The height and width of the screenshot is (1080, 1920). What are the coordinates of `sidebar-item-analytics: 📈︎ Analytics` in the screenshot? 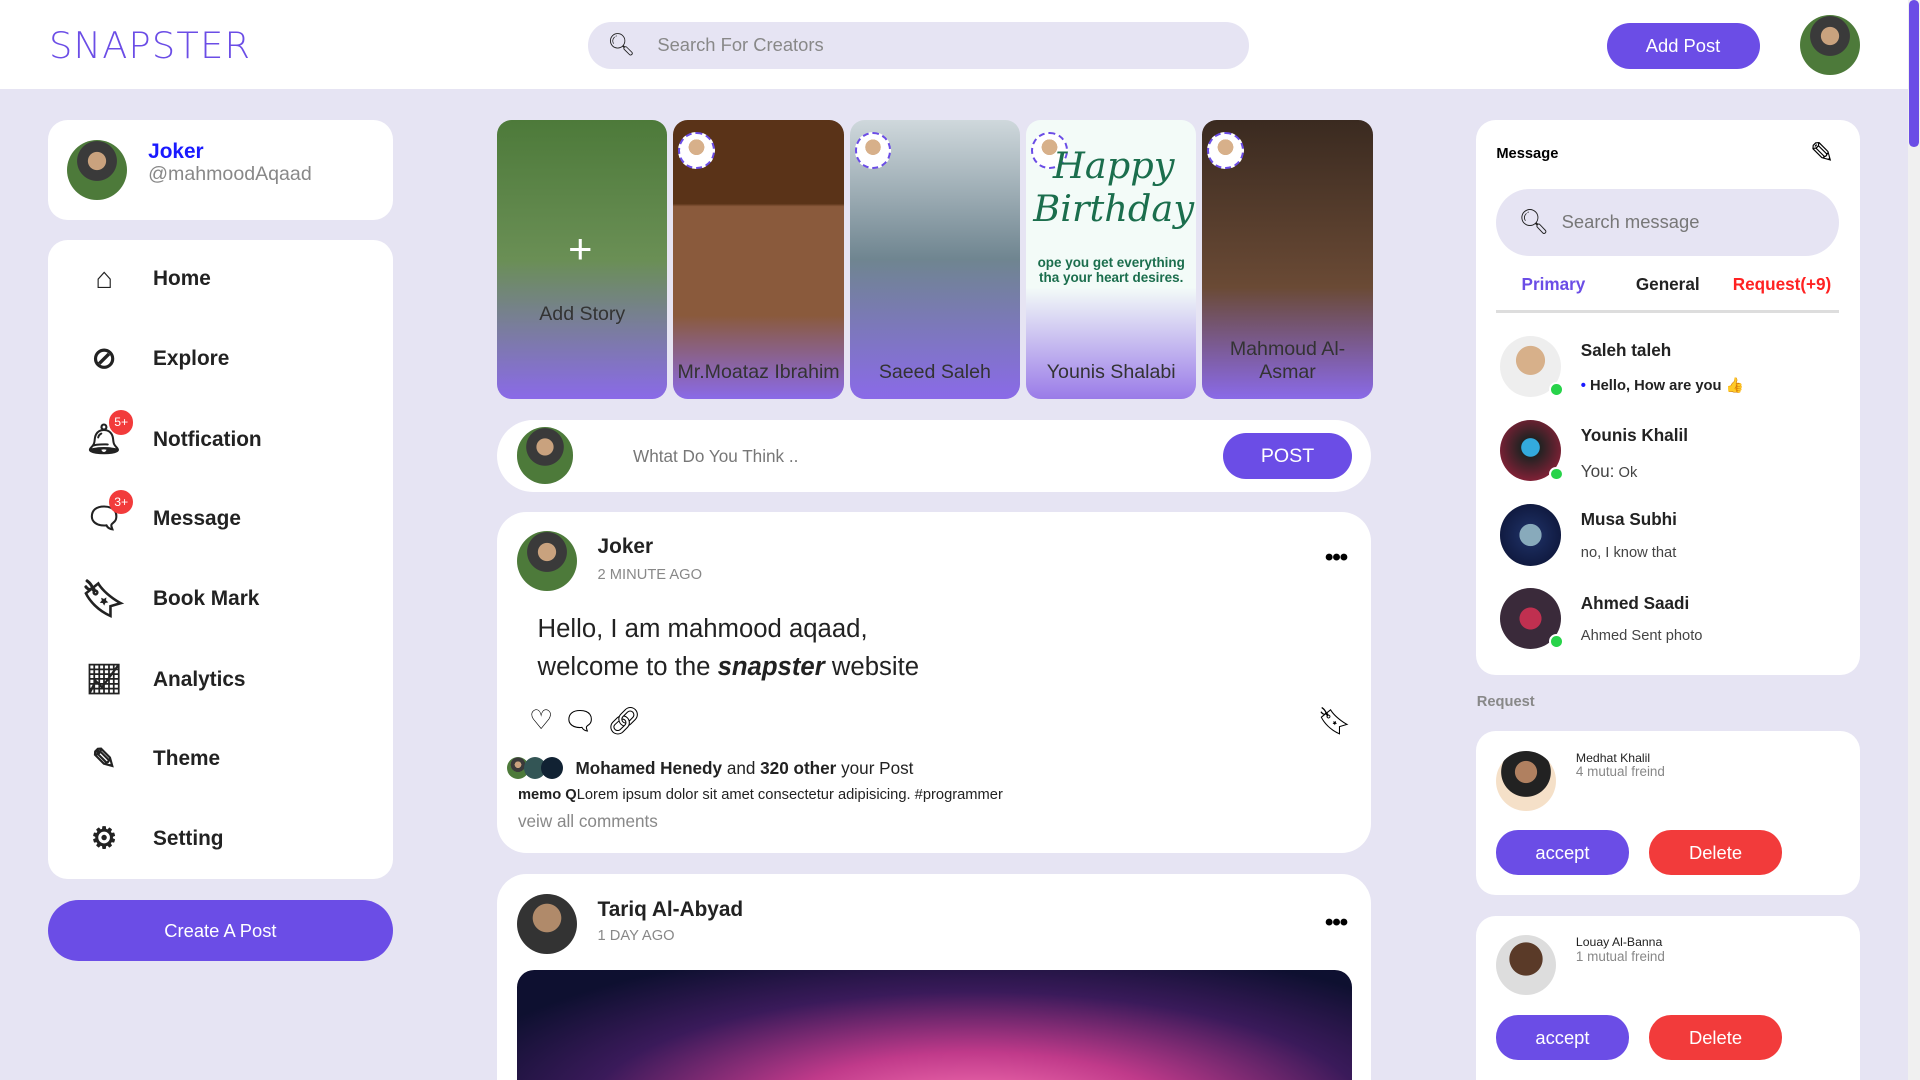 It's located at (164, 679).